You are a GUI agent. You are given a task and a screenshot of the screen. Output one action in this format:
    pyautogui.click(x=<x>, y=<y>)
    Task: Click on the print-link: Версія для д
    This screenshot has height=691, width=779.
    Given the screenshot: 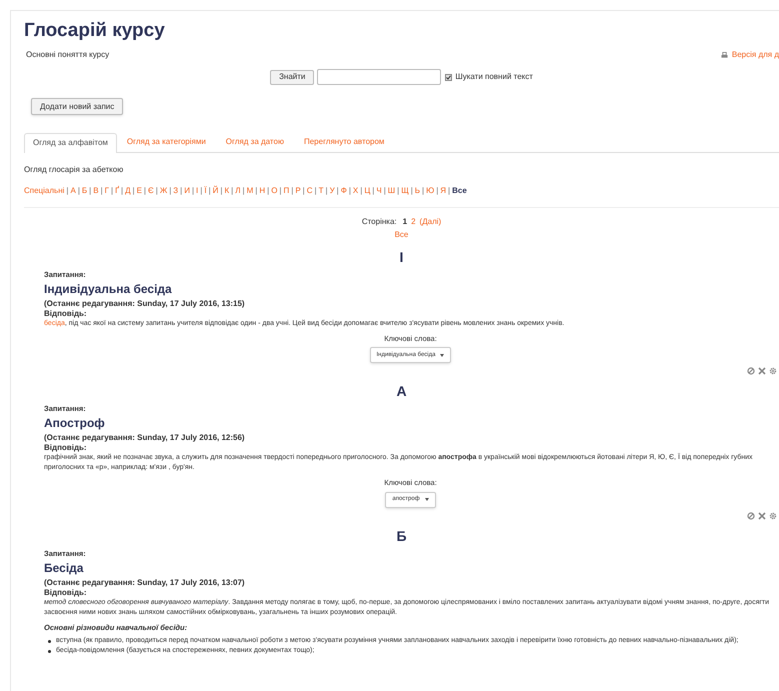 What is the action you would take?
    pyautogui.click(x=749, y=55)
    